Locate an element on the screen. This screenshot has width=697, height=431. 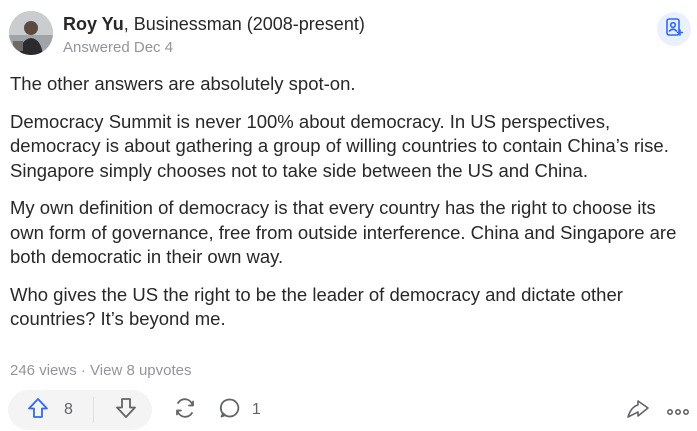
answer-stats: 246 views · View 8 upvotes is located at coordinates (101, 370).